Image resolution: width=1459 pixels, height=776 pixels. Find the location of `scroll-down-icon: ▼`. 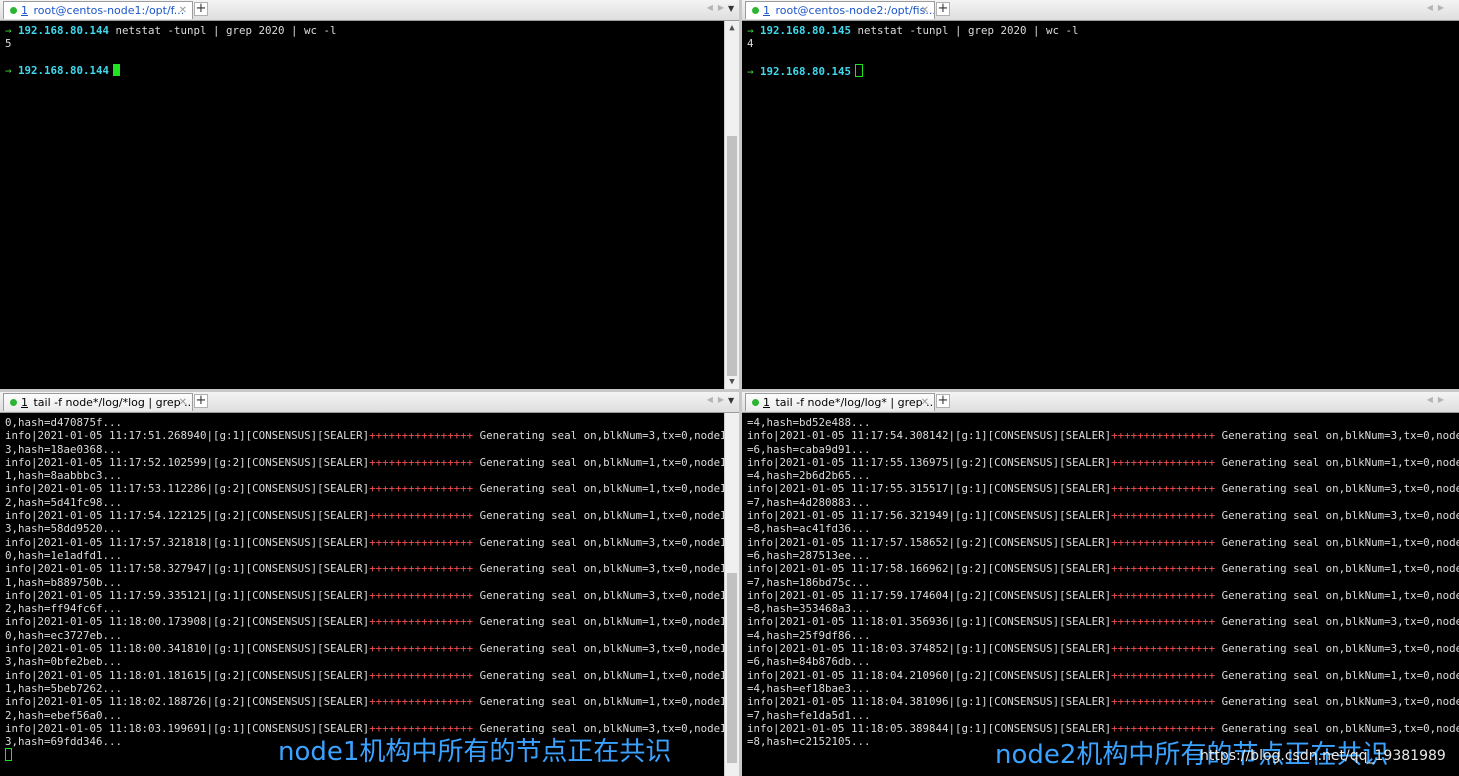

scroll-down-icon: ▼ is located at coordinates (732, 382).